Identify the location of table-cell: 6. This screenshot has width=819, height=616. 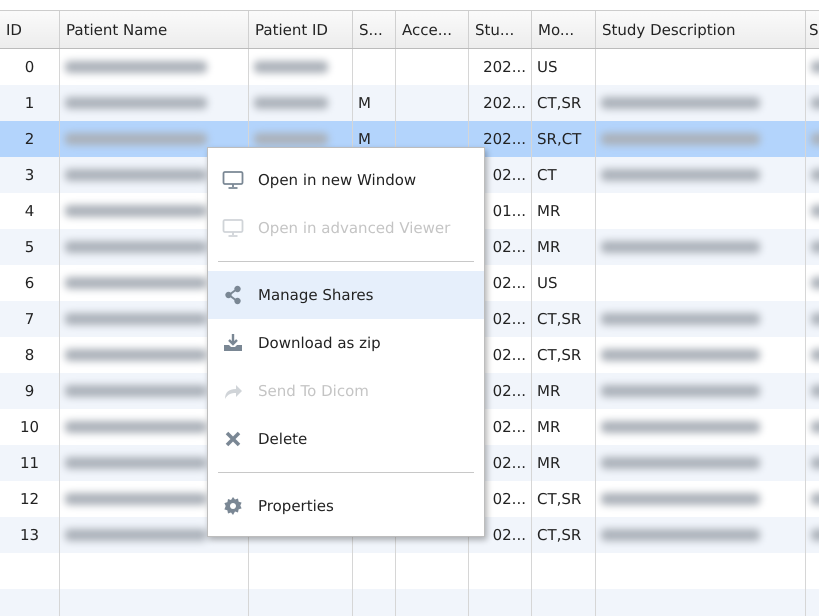
(29, 283).